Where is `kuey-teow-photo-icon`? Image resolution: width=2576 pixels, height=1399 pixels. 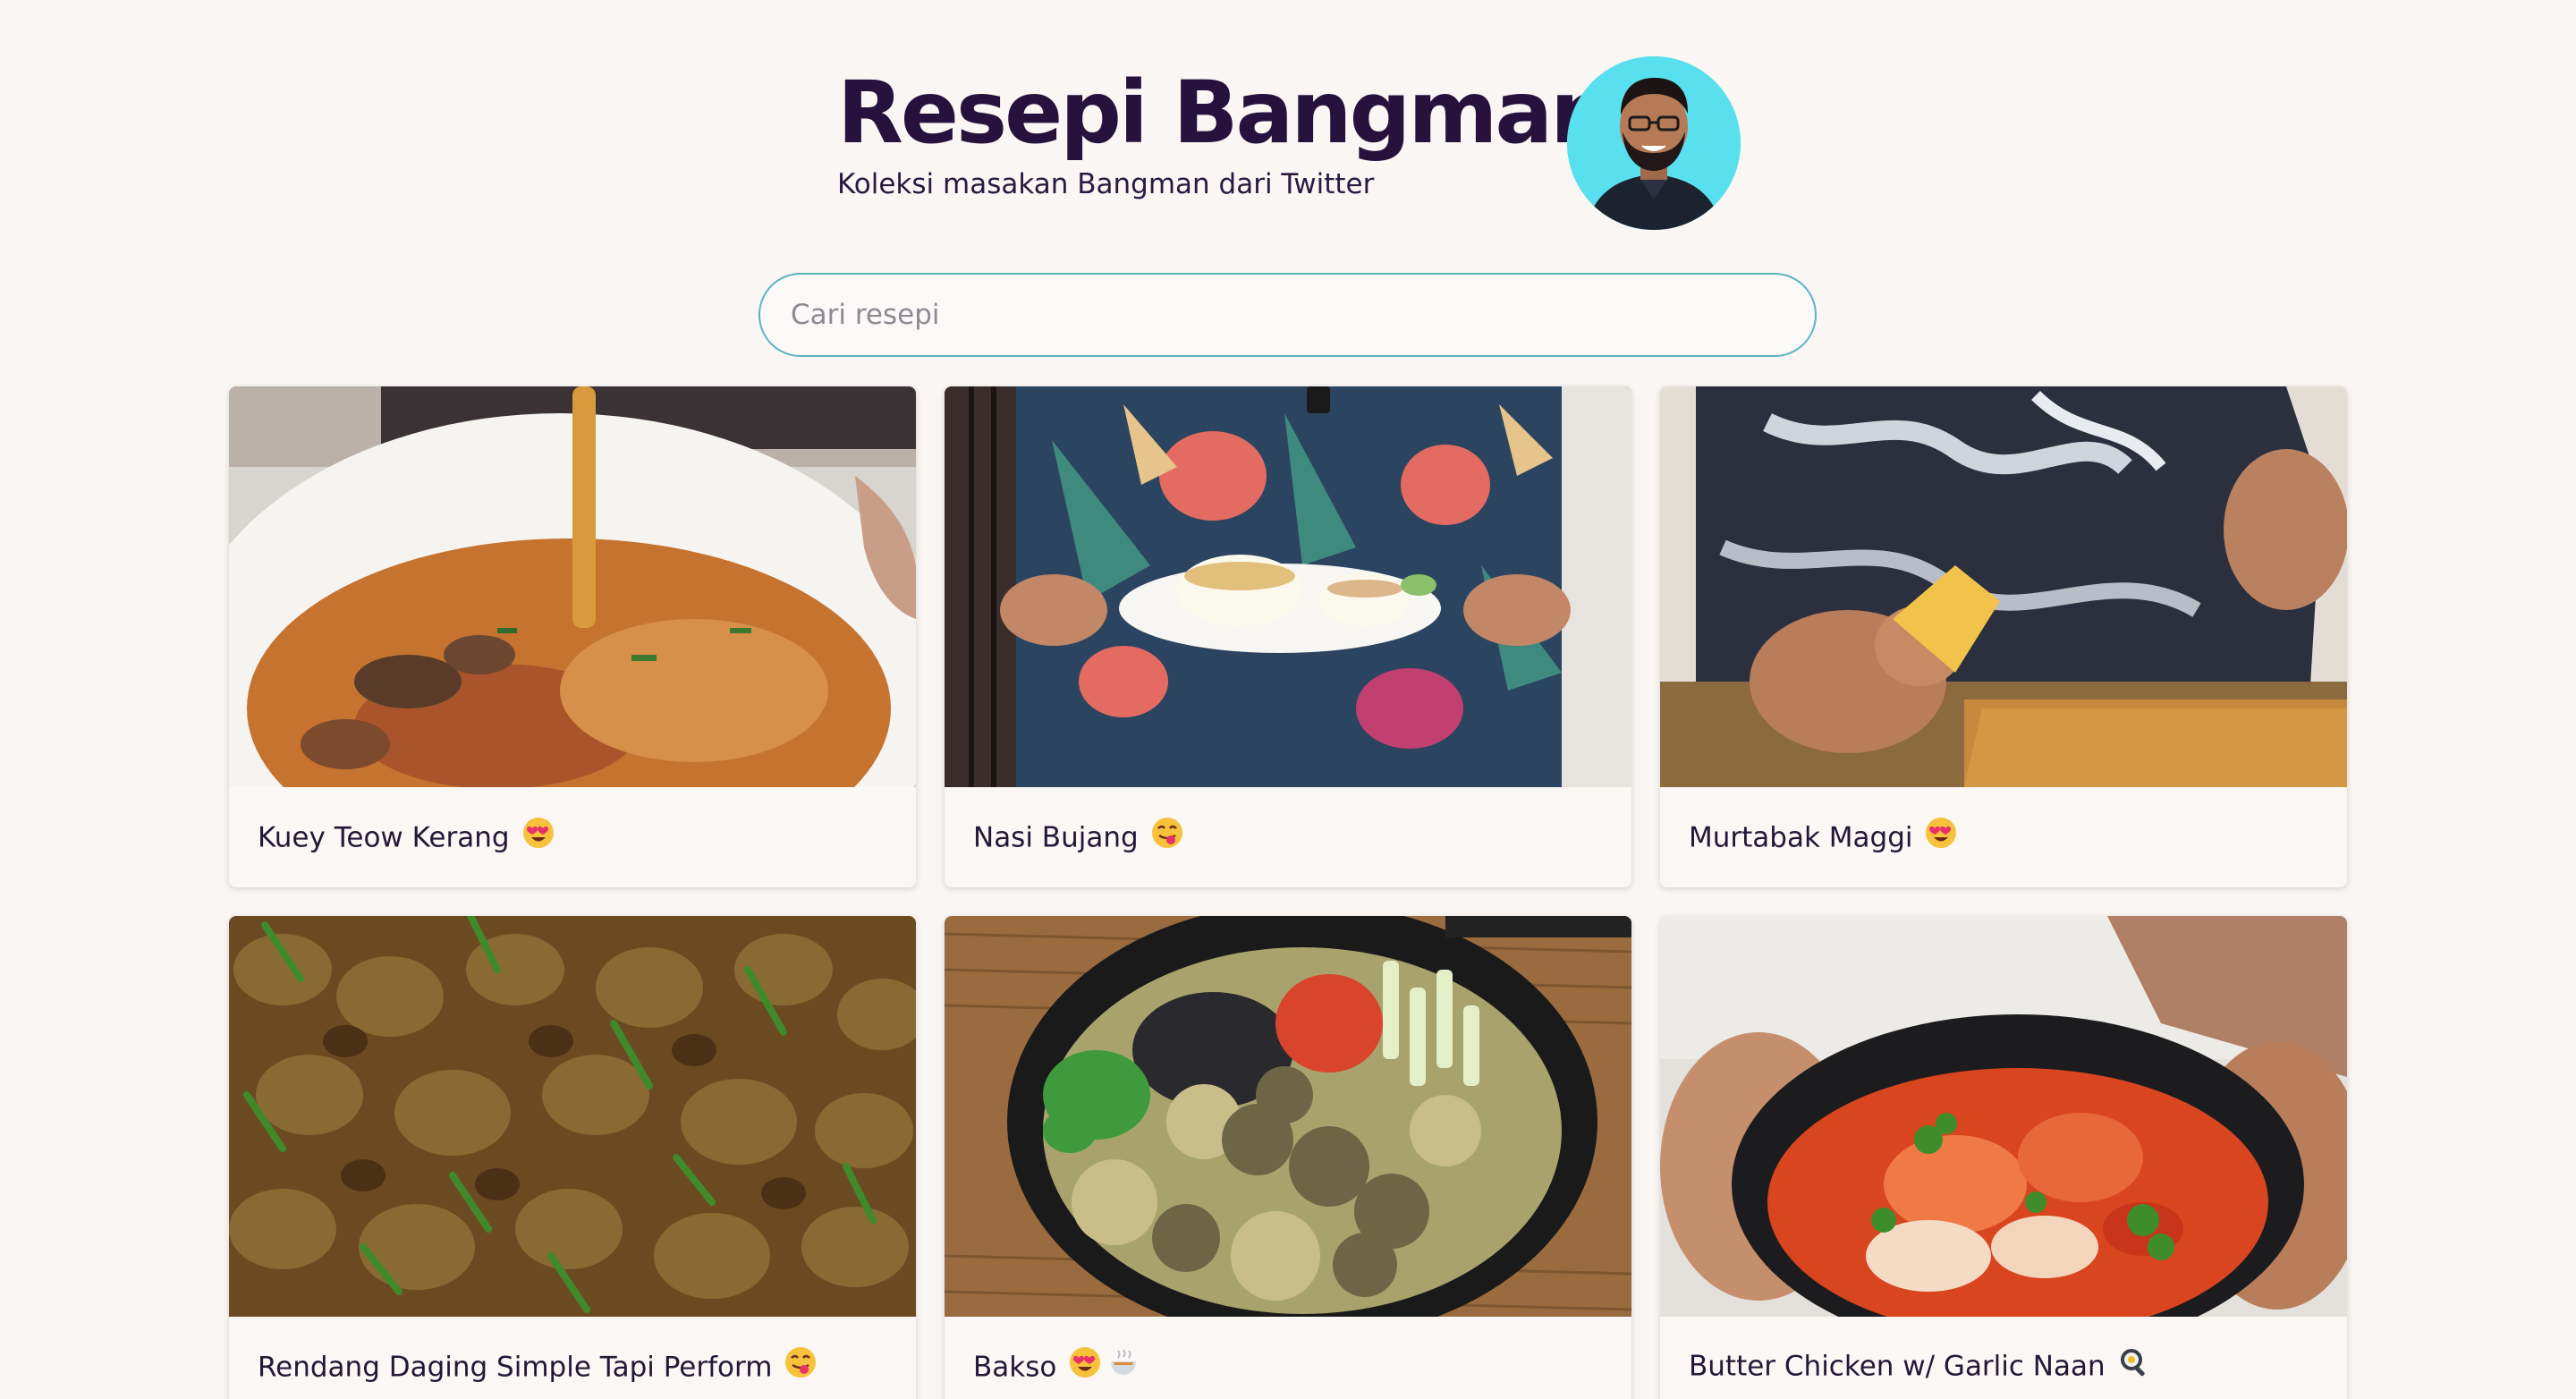 kuey-teow-photo-icon is located at coordinates (572, 586).